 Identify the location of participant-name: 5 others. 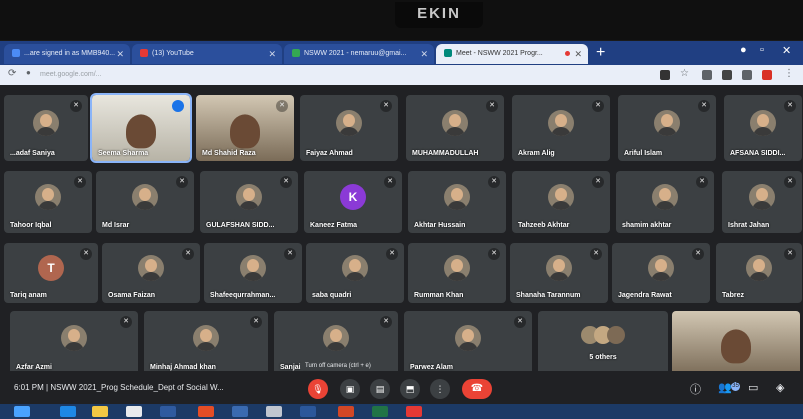
(603, 357).